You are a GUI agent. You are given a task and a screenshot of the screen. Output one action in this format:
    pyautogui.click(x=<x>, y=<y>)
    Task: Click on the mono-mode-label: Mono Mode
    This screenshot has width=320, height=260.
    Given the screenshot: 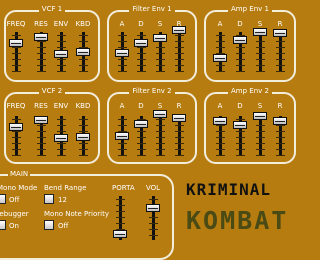 What is the action you would take?
    pyautogui.click(x=19, y=188)
    